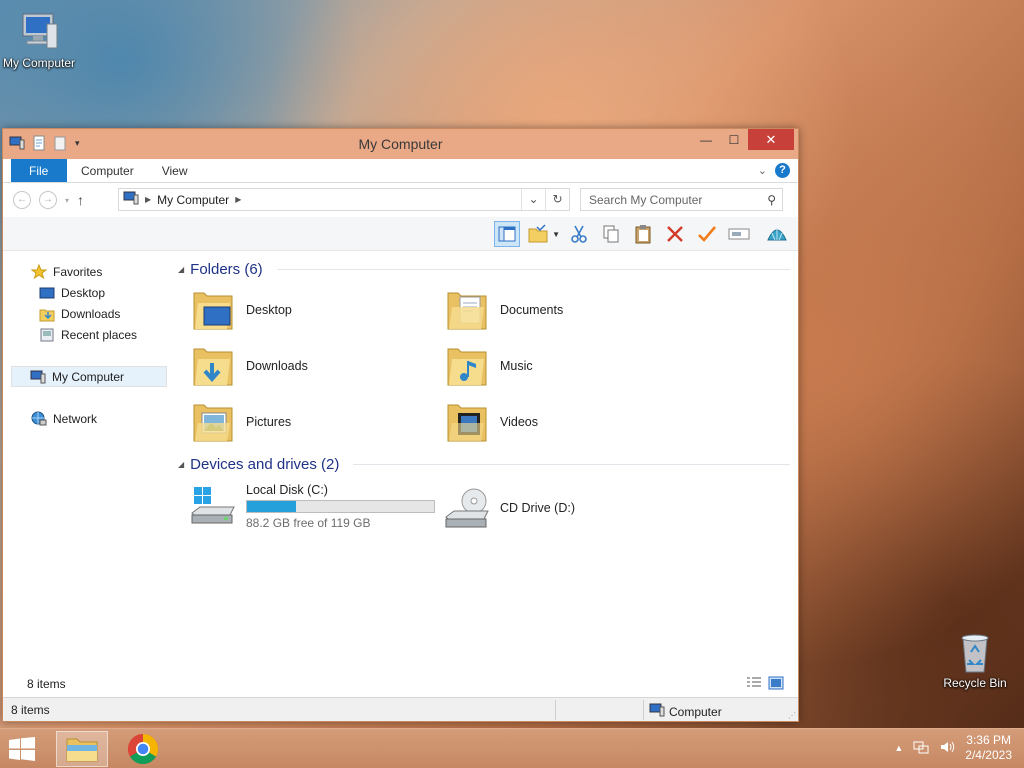 The image size is (1024, 768). What do you see at coordinates (898, 748) in the screenshot?
I see `show-hidden-icons-icon: ▲` at bounding box center [898, 748].